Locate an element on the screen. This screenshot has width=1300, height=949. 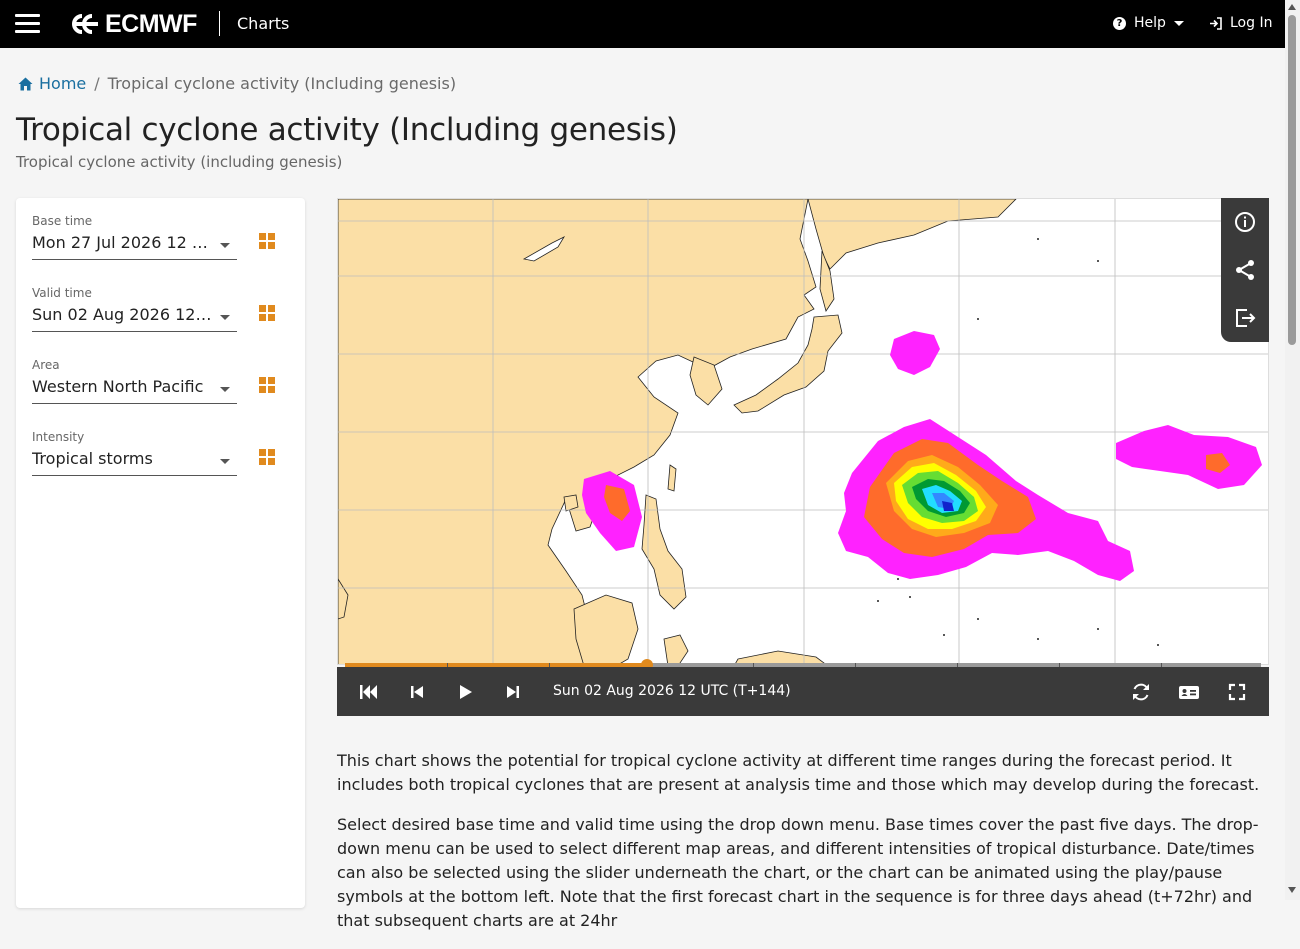
chevron-down-icon is located at coordinates (1178, 23).